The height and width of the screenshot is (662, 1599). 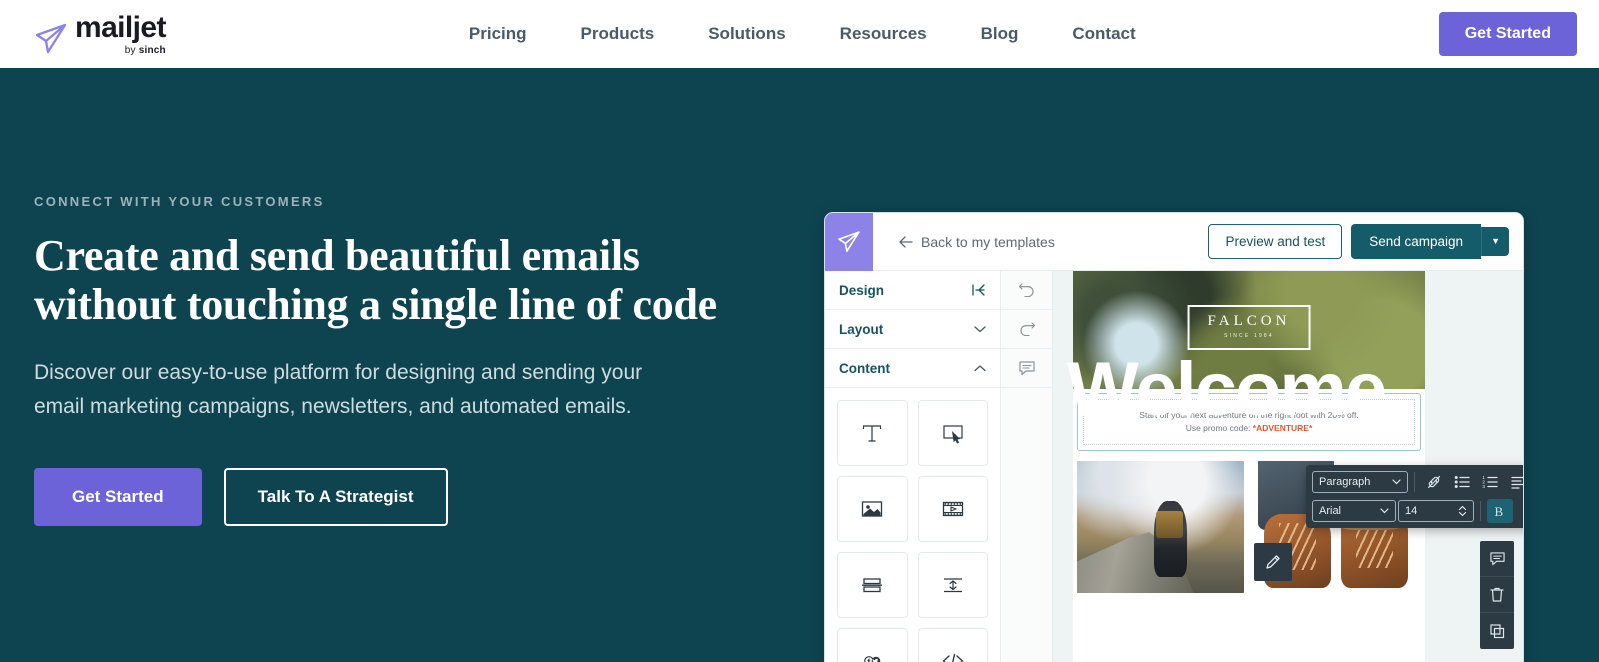 I want to click on send-campaign-button: Send campaign, so click(x=1416, y=241).